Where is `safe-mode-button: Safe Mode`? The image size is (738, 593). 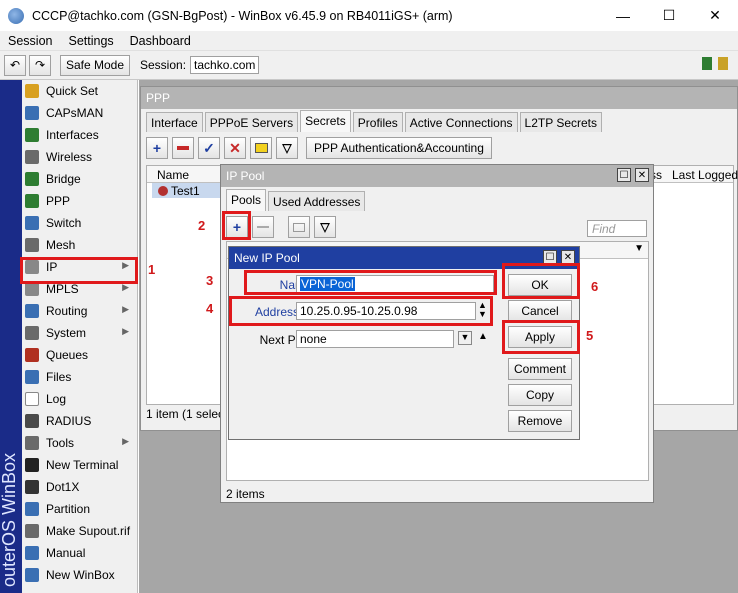 safe-mode-button: Safe Mode is located at coordinates (95, 65).